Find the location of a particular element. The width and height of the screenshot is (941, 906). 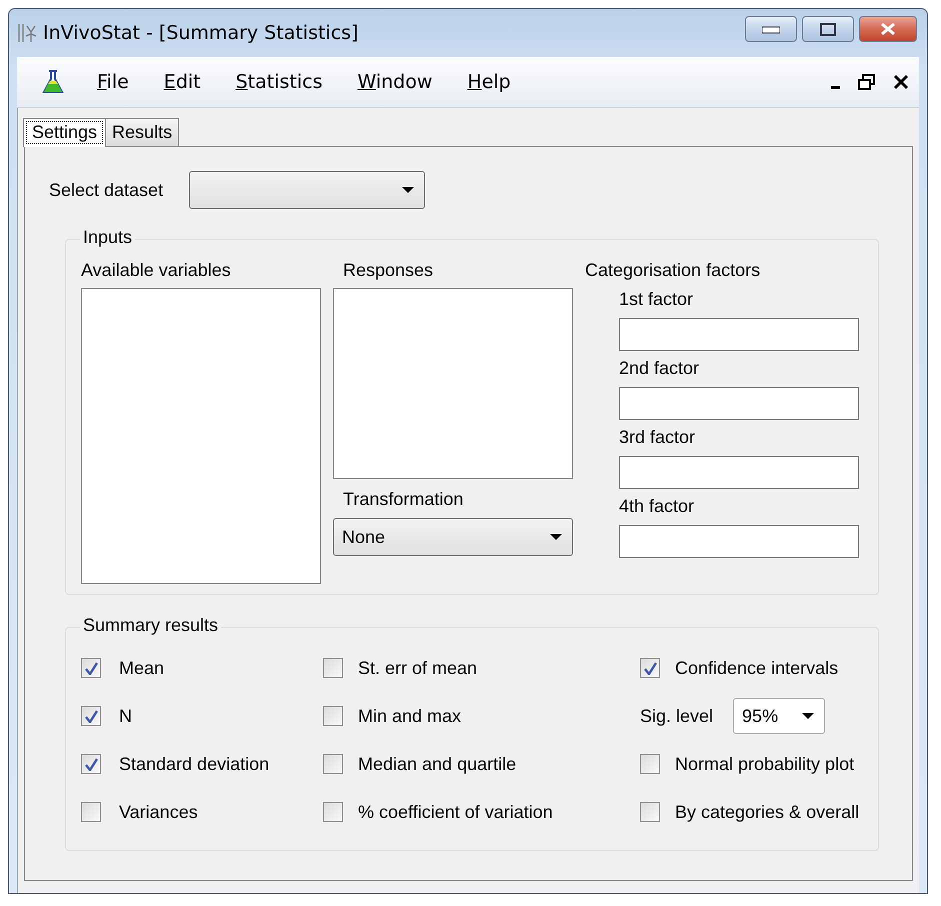

factor-label: 3rd factor is located at coordinates (657, 437).